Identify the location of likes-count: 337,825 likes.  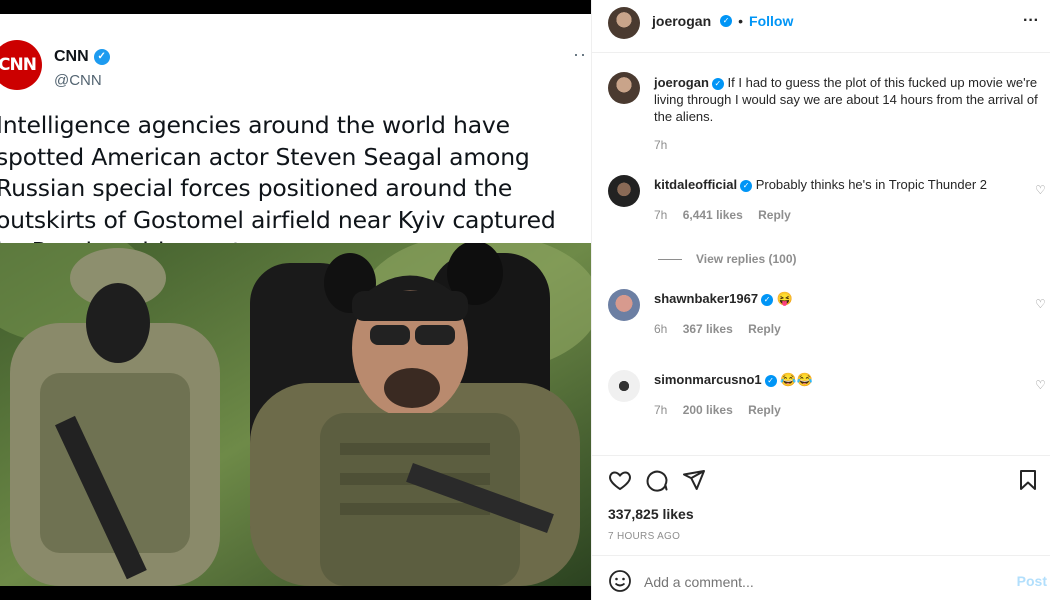
(651, 514).